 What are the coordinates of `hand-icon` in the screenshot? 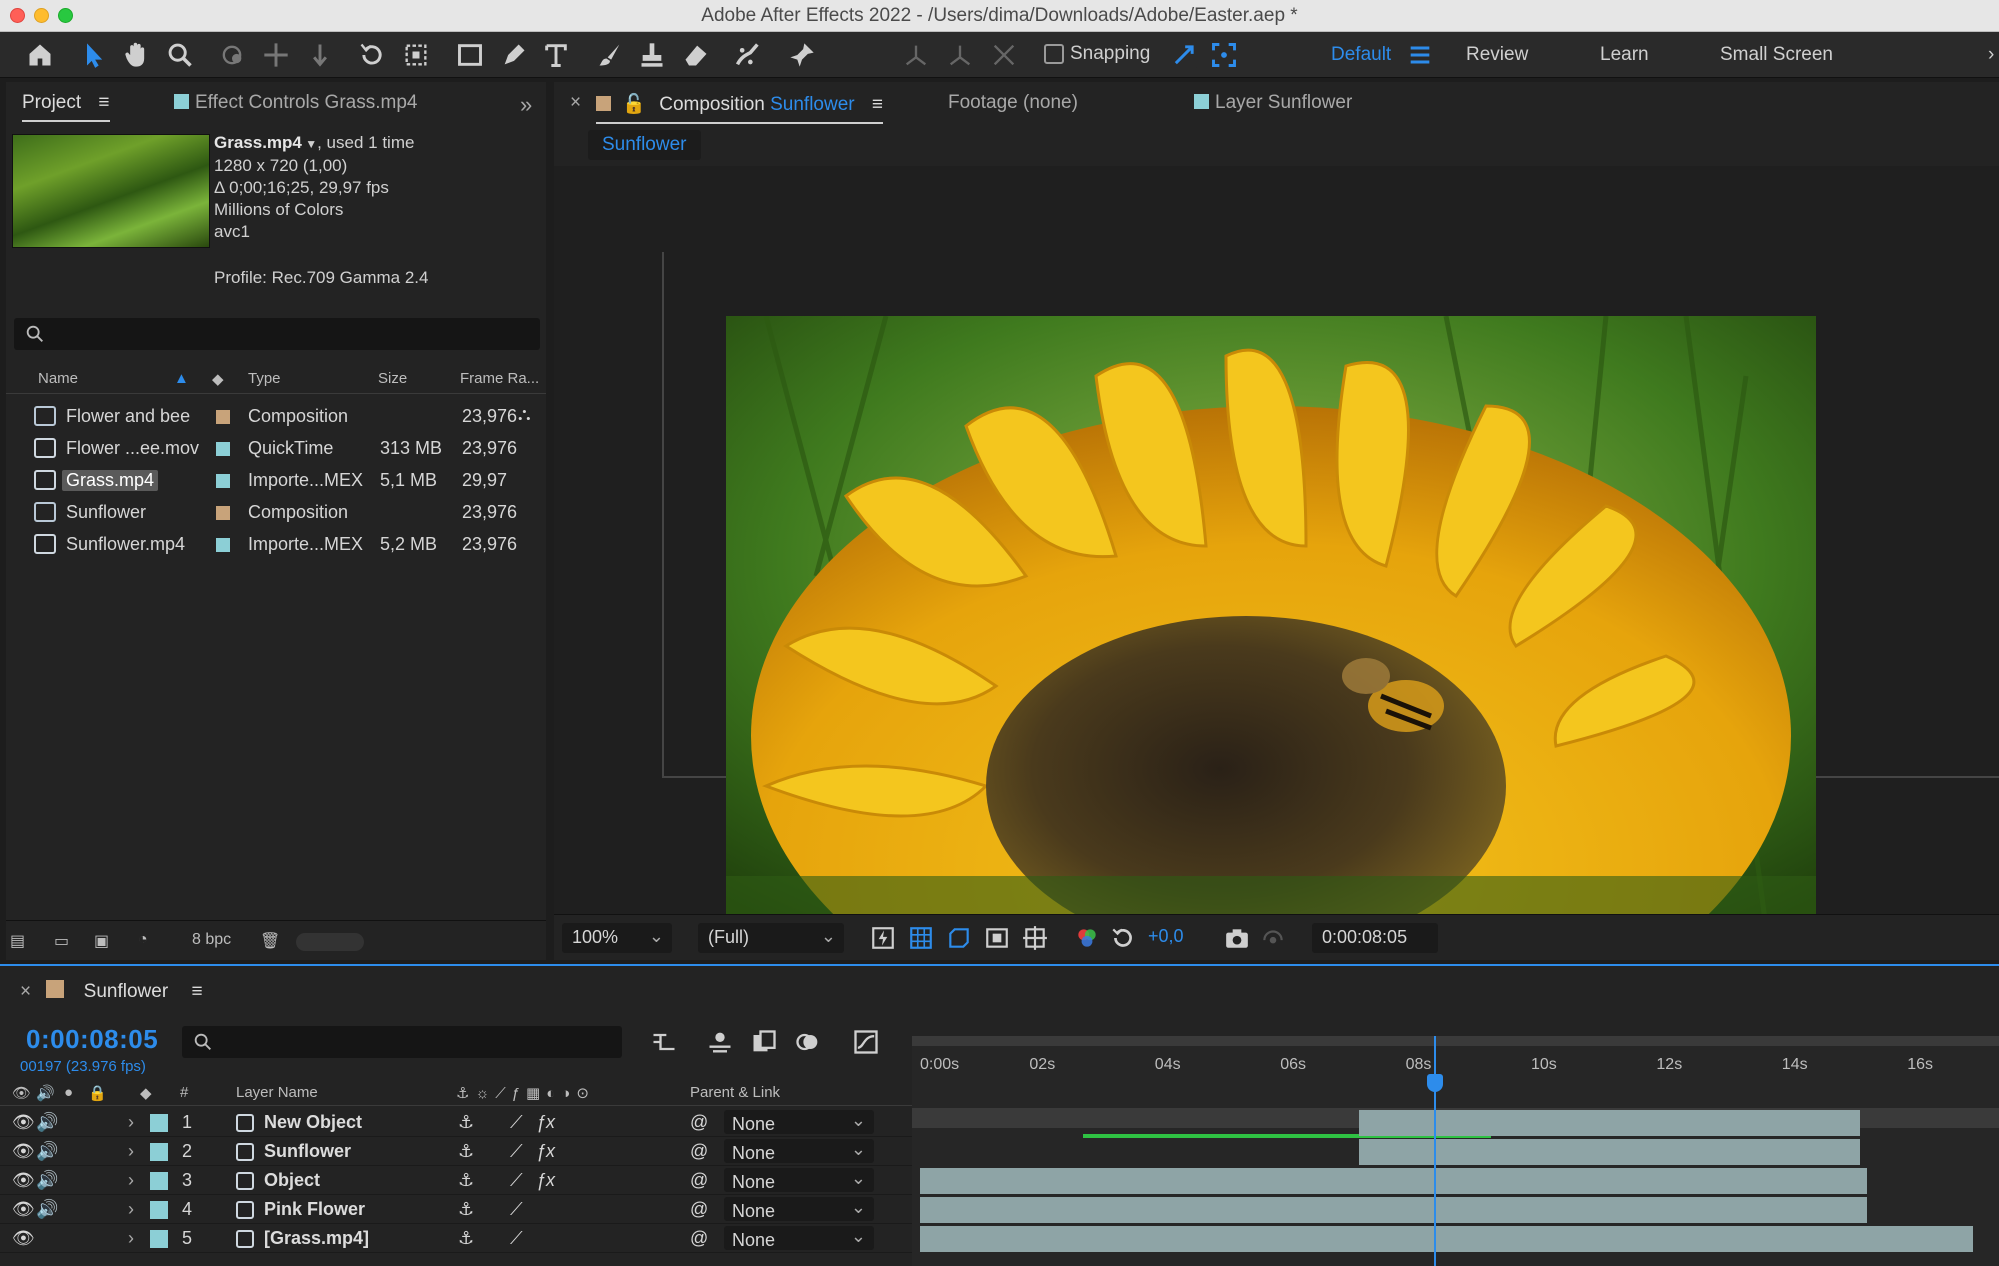 It's located at (136, 55).